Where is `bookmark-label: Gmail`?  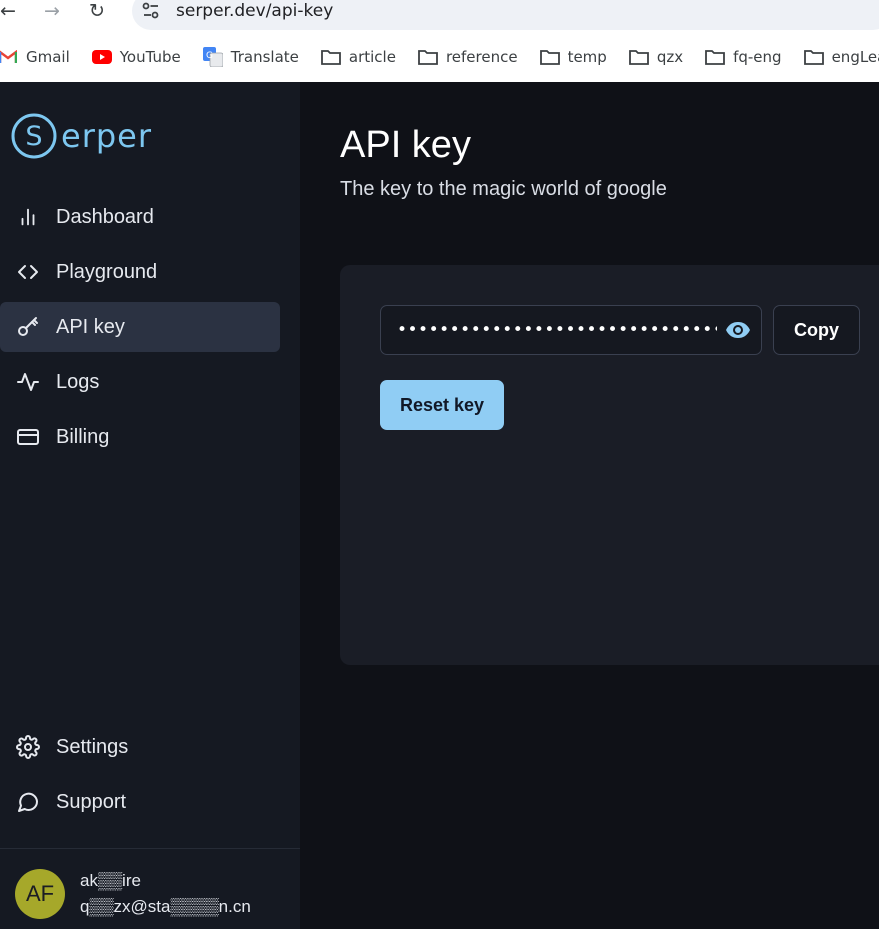
bookmark-label: Gmail is located at coordinates (48, 57).